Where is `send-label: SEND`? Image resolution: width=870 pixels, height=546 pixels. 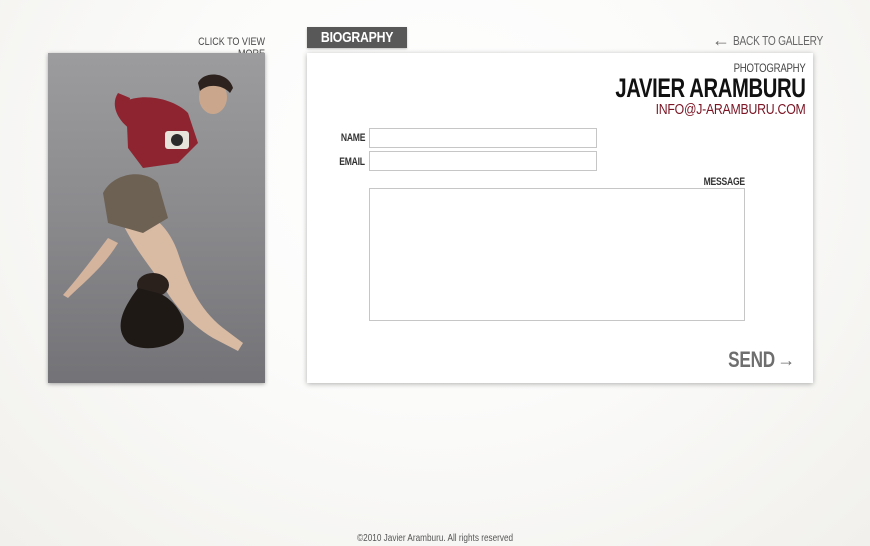 send-label: SEND is located at coordinates (752, 359).